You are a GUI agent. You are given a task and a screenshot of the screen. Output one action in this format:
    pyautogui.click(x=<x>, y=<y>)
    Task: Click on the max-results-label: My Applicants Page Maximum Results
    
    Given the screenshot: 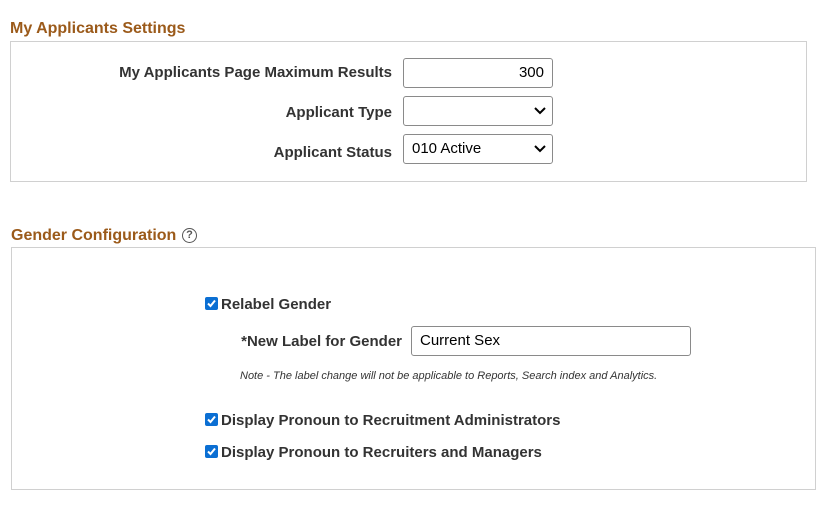 What is the action you would take?
    pyautogui.click(x=255, y=72)
    